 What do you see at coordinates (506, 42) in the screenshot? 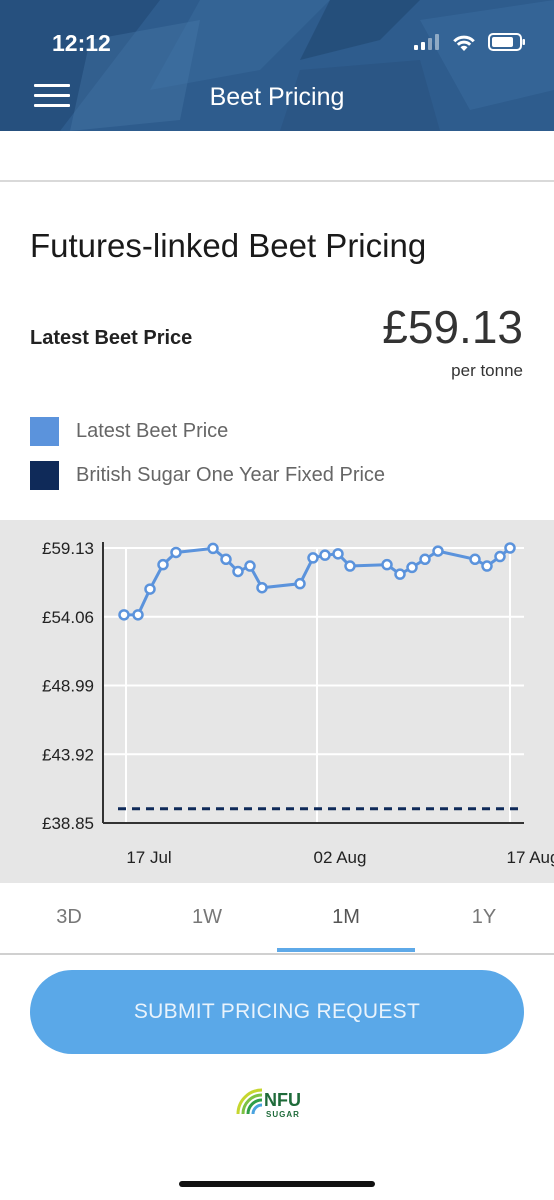
I see `battery-icon` at bounding box center [506, 42].